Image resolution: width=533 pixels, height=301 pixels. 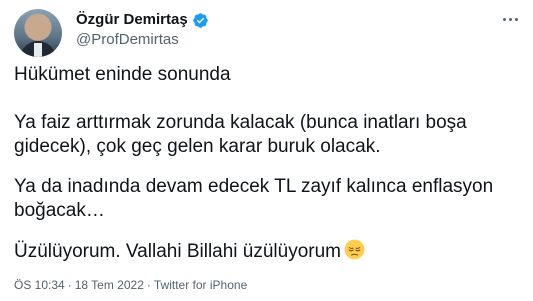 I want to click on author-handle: @ProfDemirtas, so click(x=127, y=40).